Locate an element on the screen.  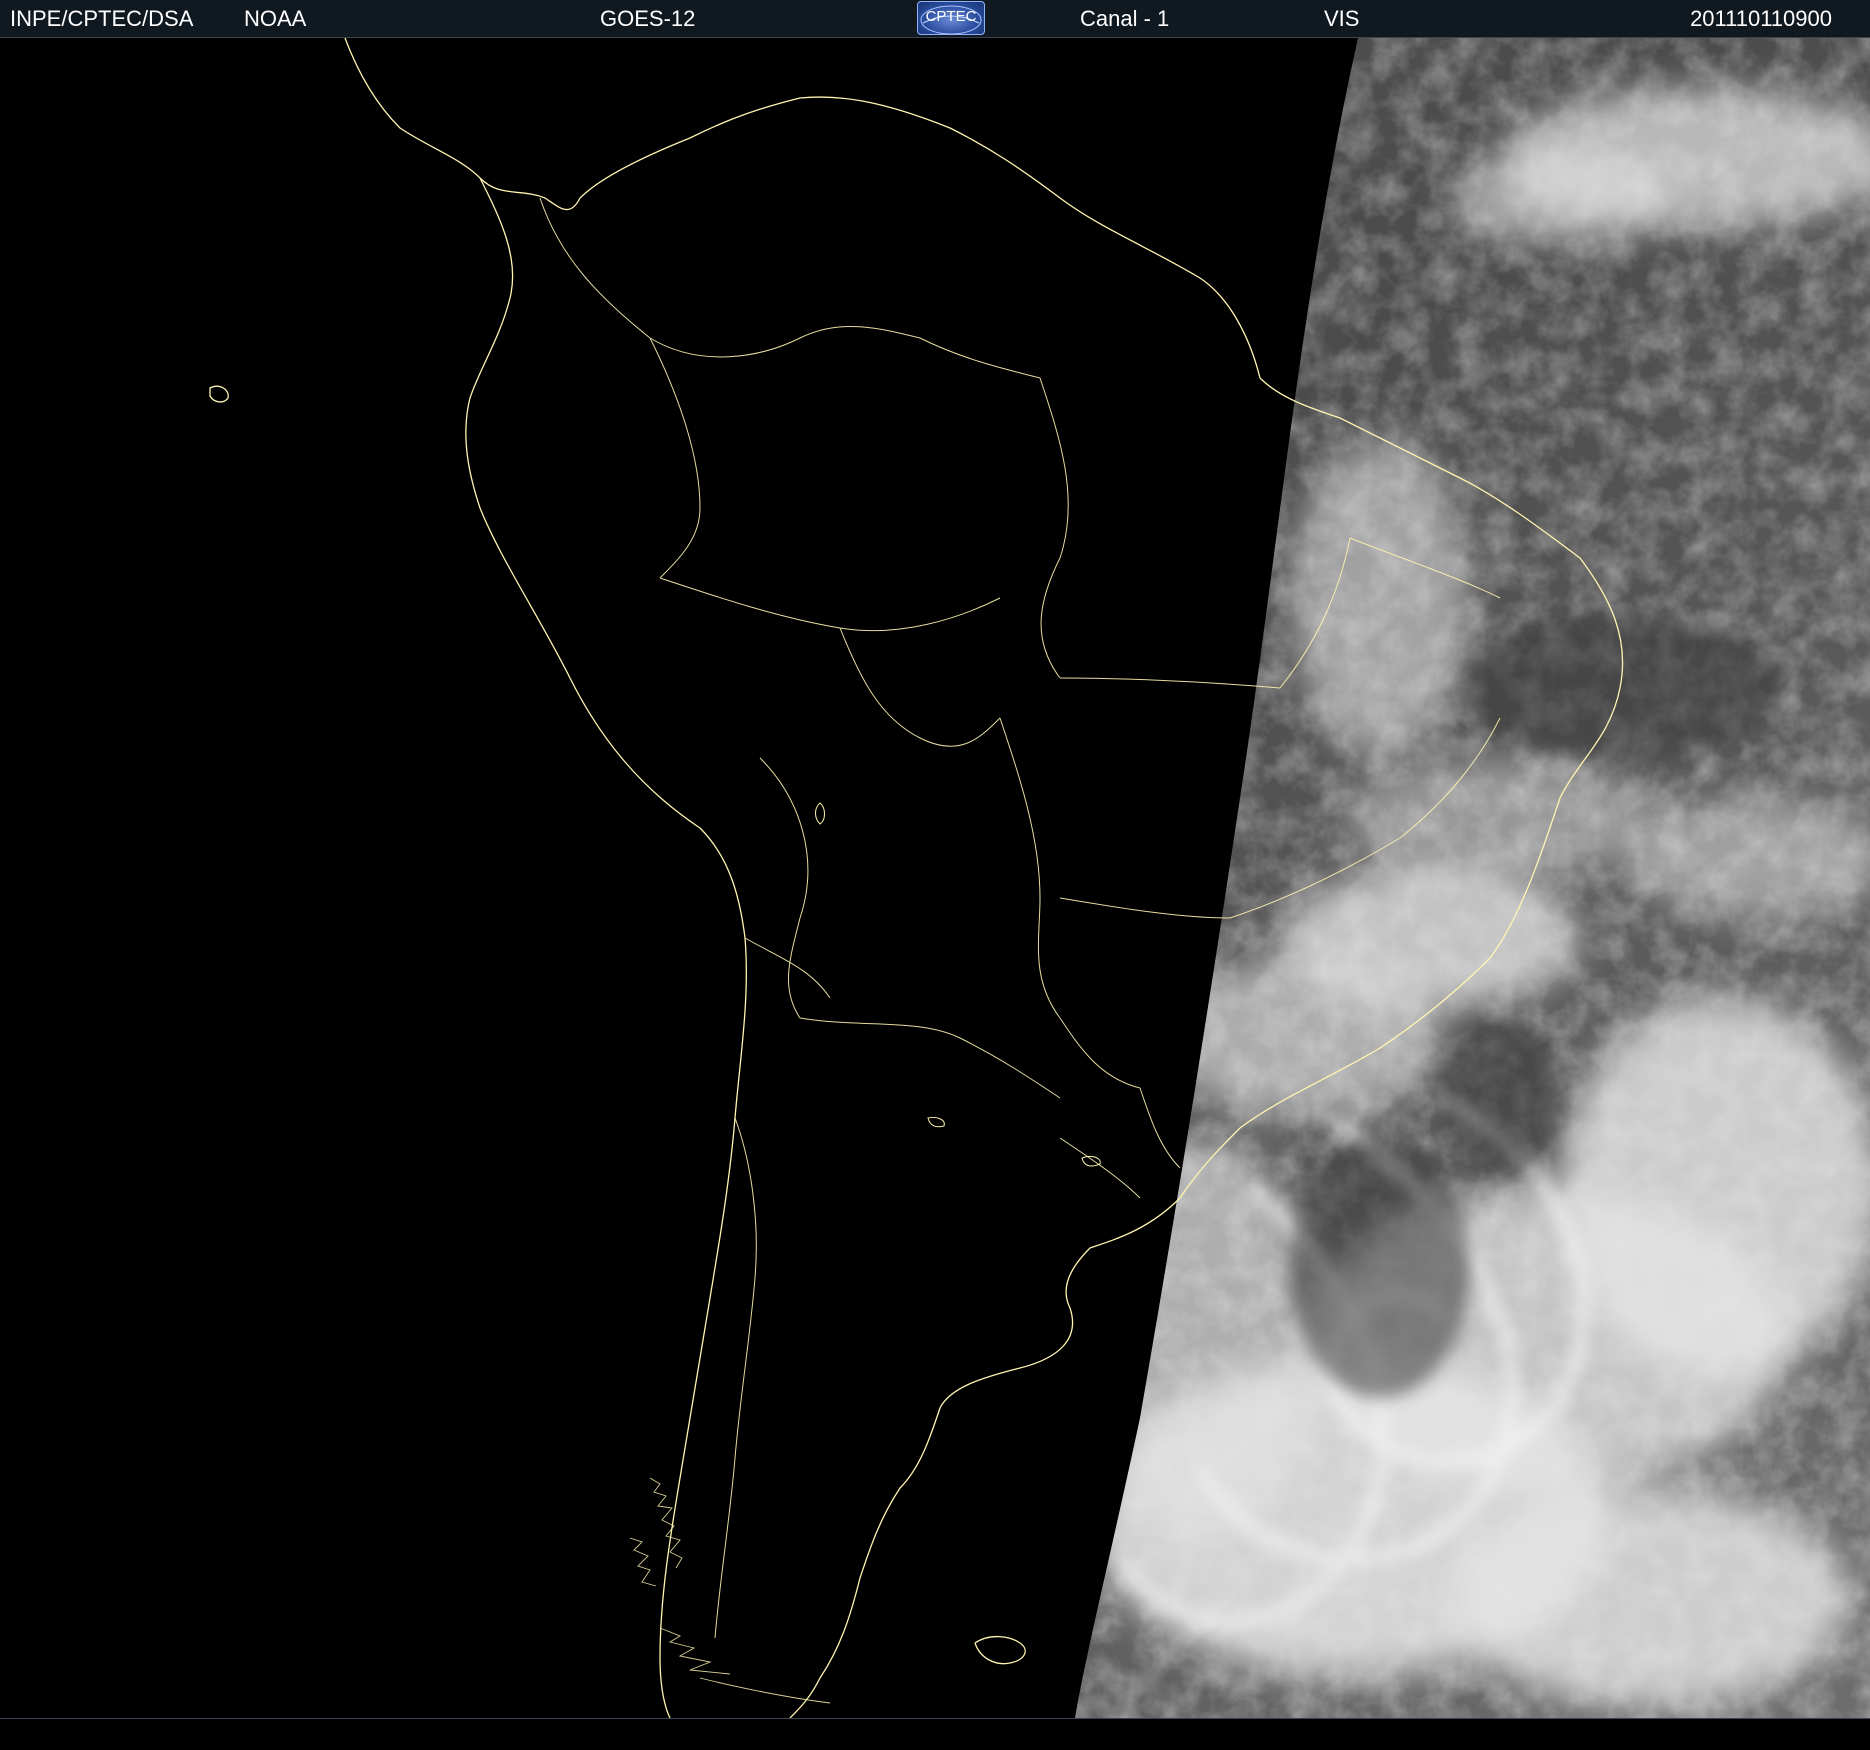
agency-label: INPE/CPTEC/DSA is located at coordinates (102, 18).